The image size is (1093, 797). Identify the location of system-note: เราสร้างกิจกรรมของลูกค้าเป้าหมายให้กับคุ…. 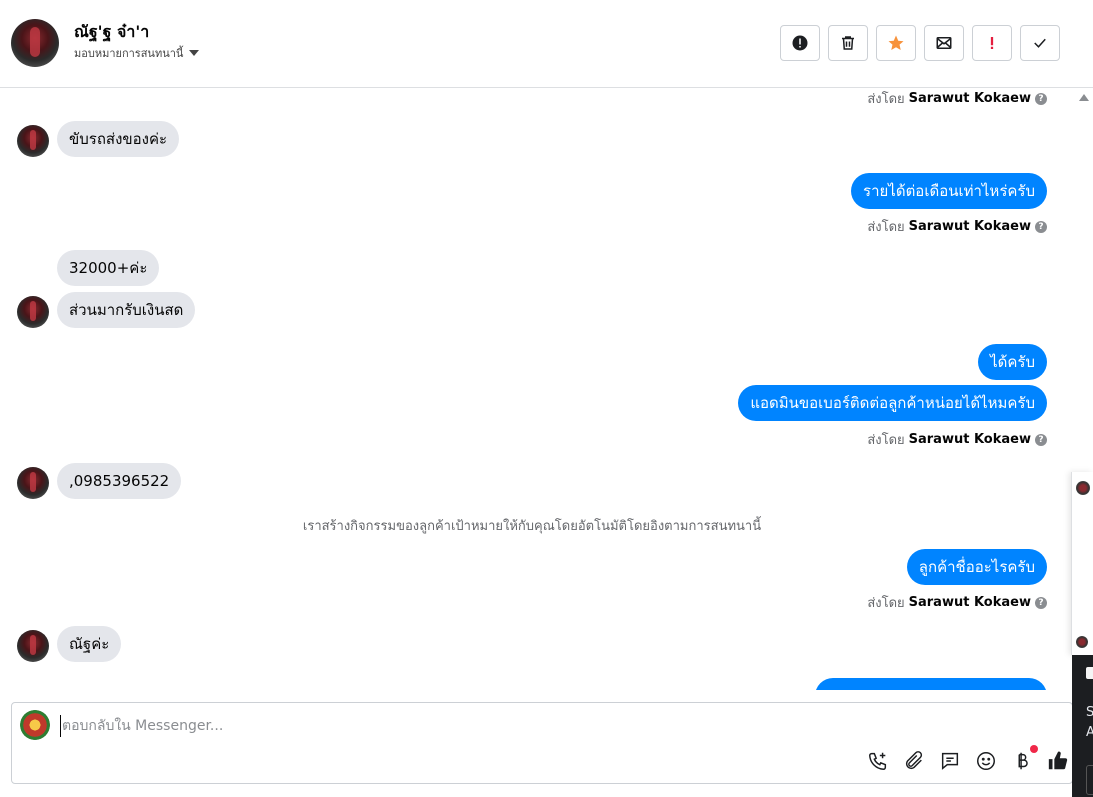
(532, 526).